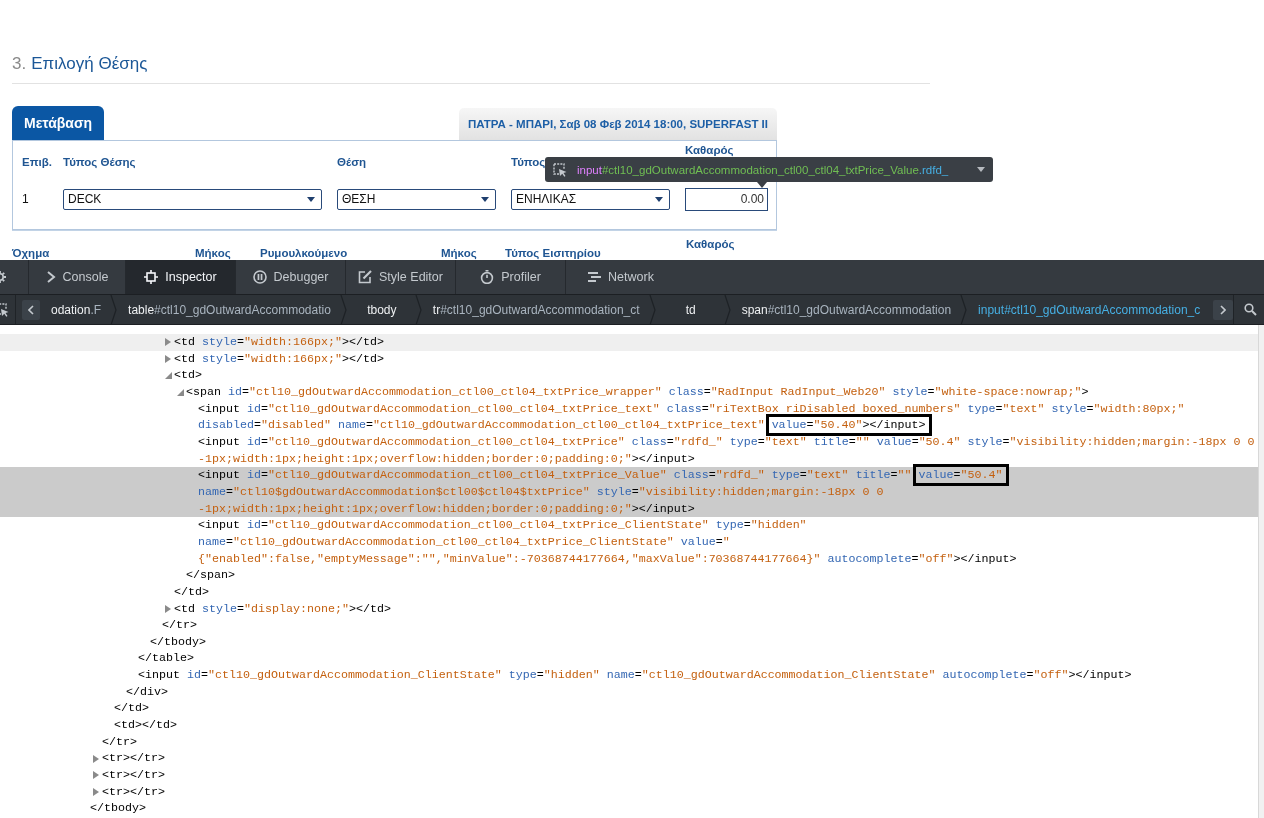  Describe the element at coordinates (618, 124) in the screenshot. I see `trip-header: ΠΑΤΡΑ - ΜΠΑΡΙ, Σαβ 08 Φεβ 2014 18:00, SUPERFAST II` at that location.